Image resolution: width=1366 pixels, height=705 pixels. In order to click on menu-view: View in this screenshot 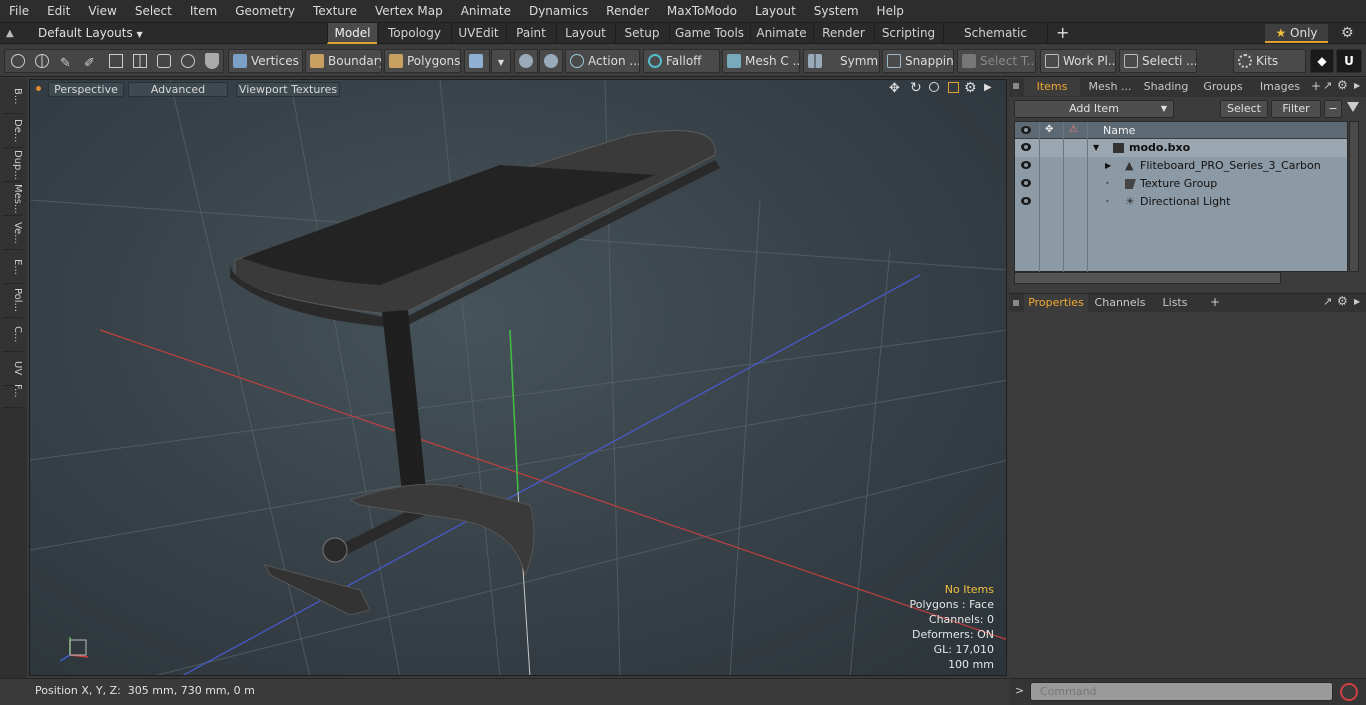, I will do `click(102, 11)`.